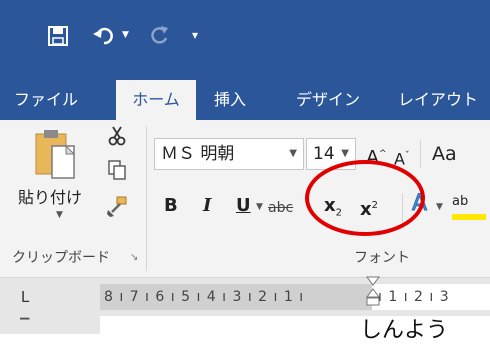  What do you see at coordinates (195, 35) in the screenshot?
I see `customize-qat-icon: ▾` at bounding box center [195, 35].